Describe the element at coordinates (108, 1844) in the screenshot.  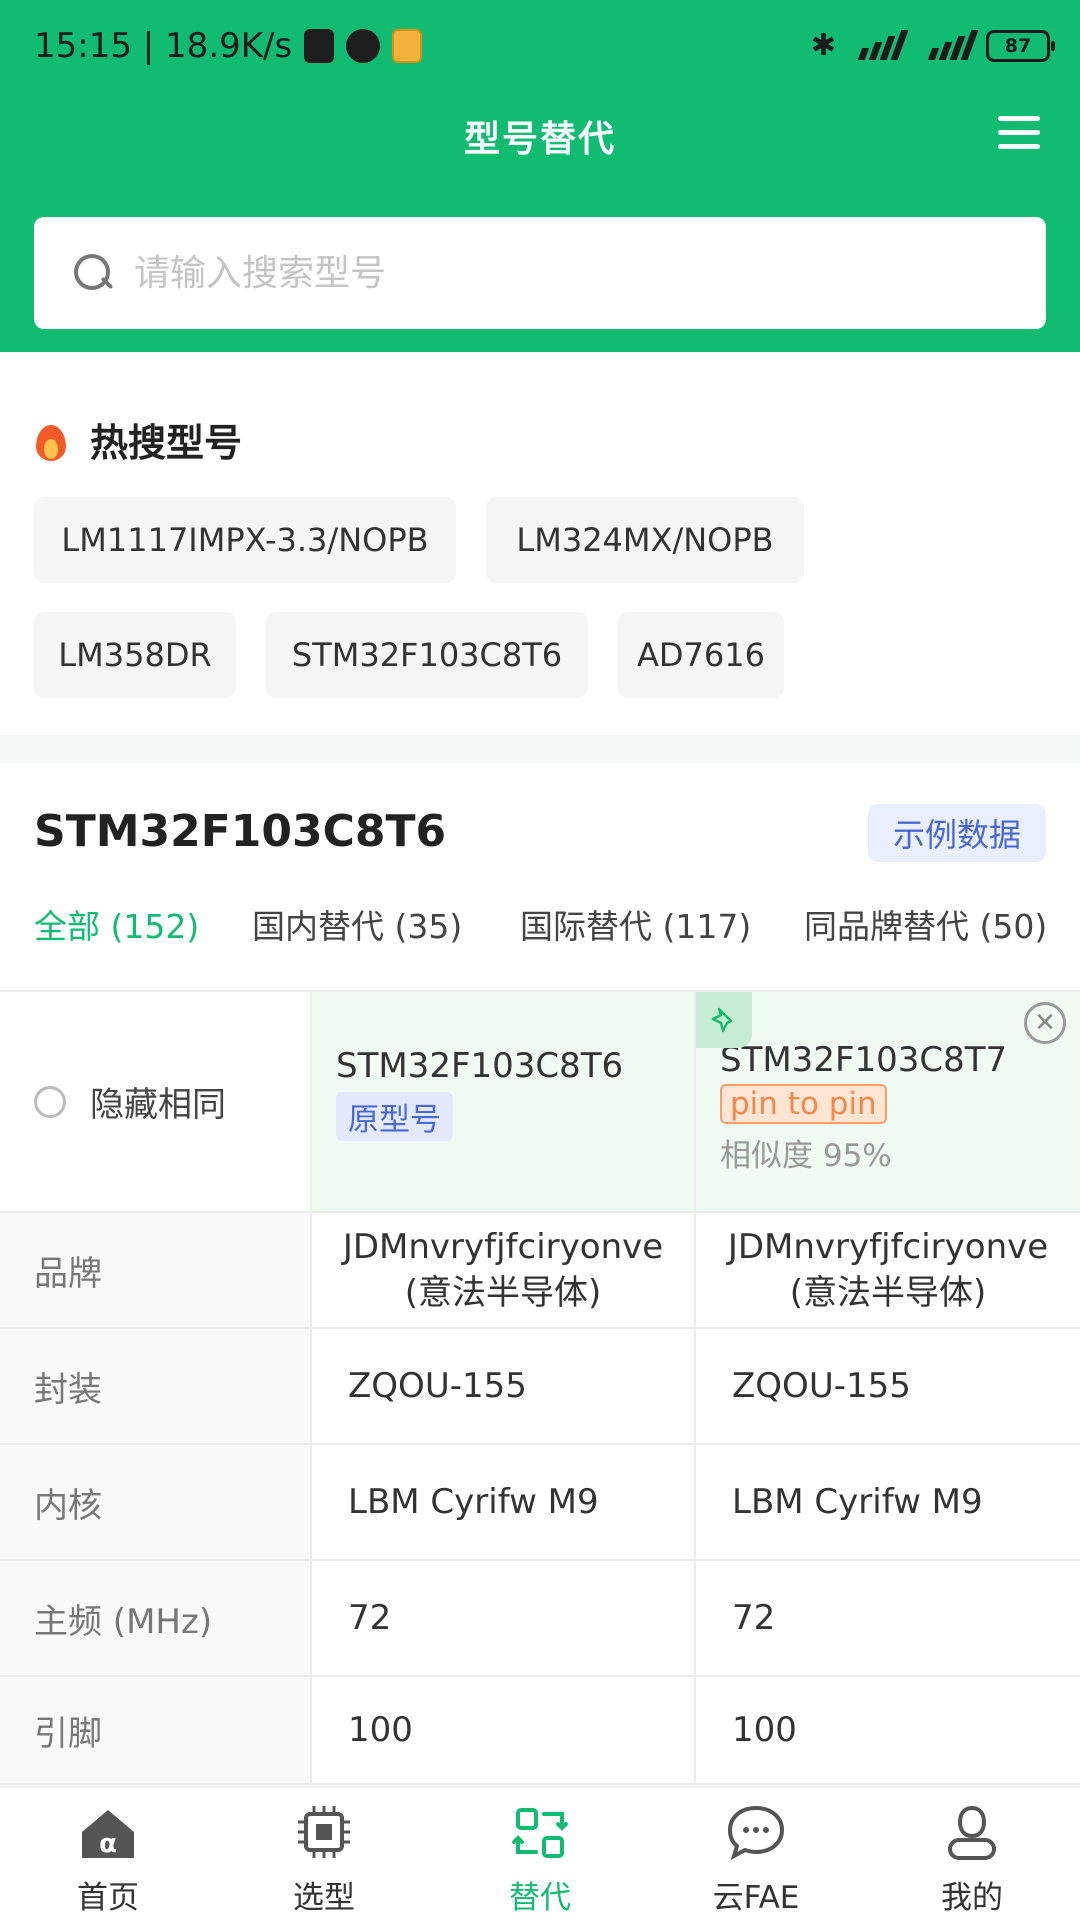
I see `svg-text: α` at that location.